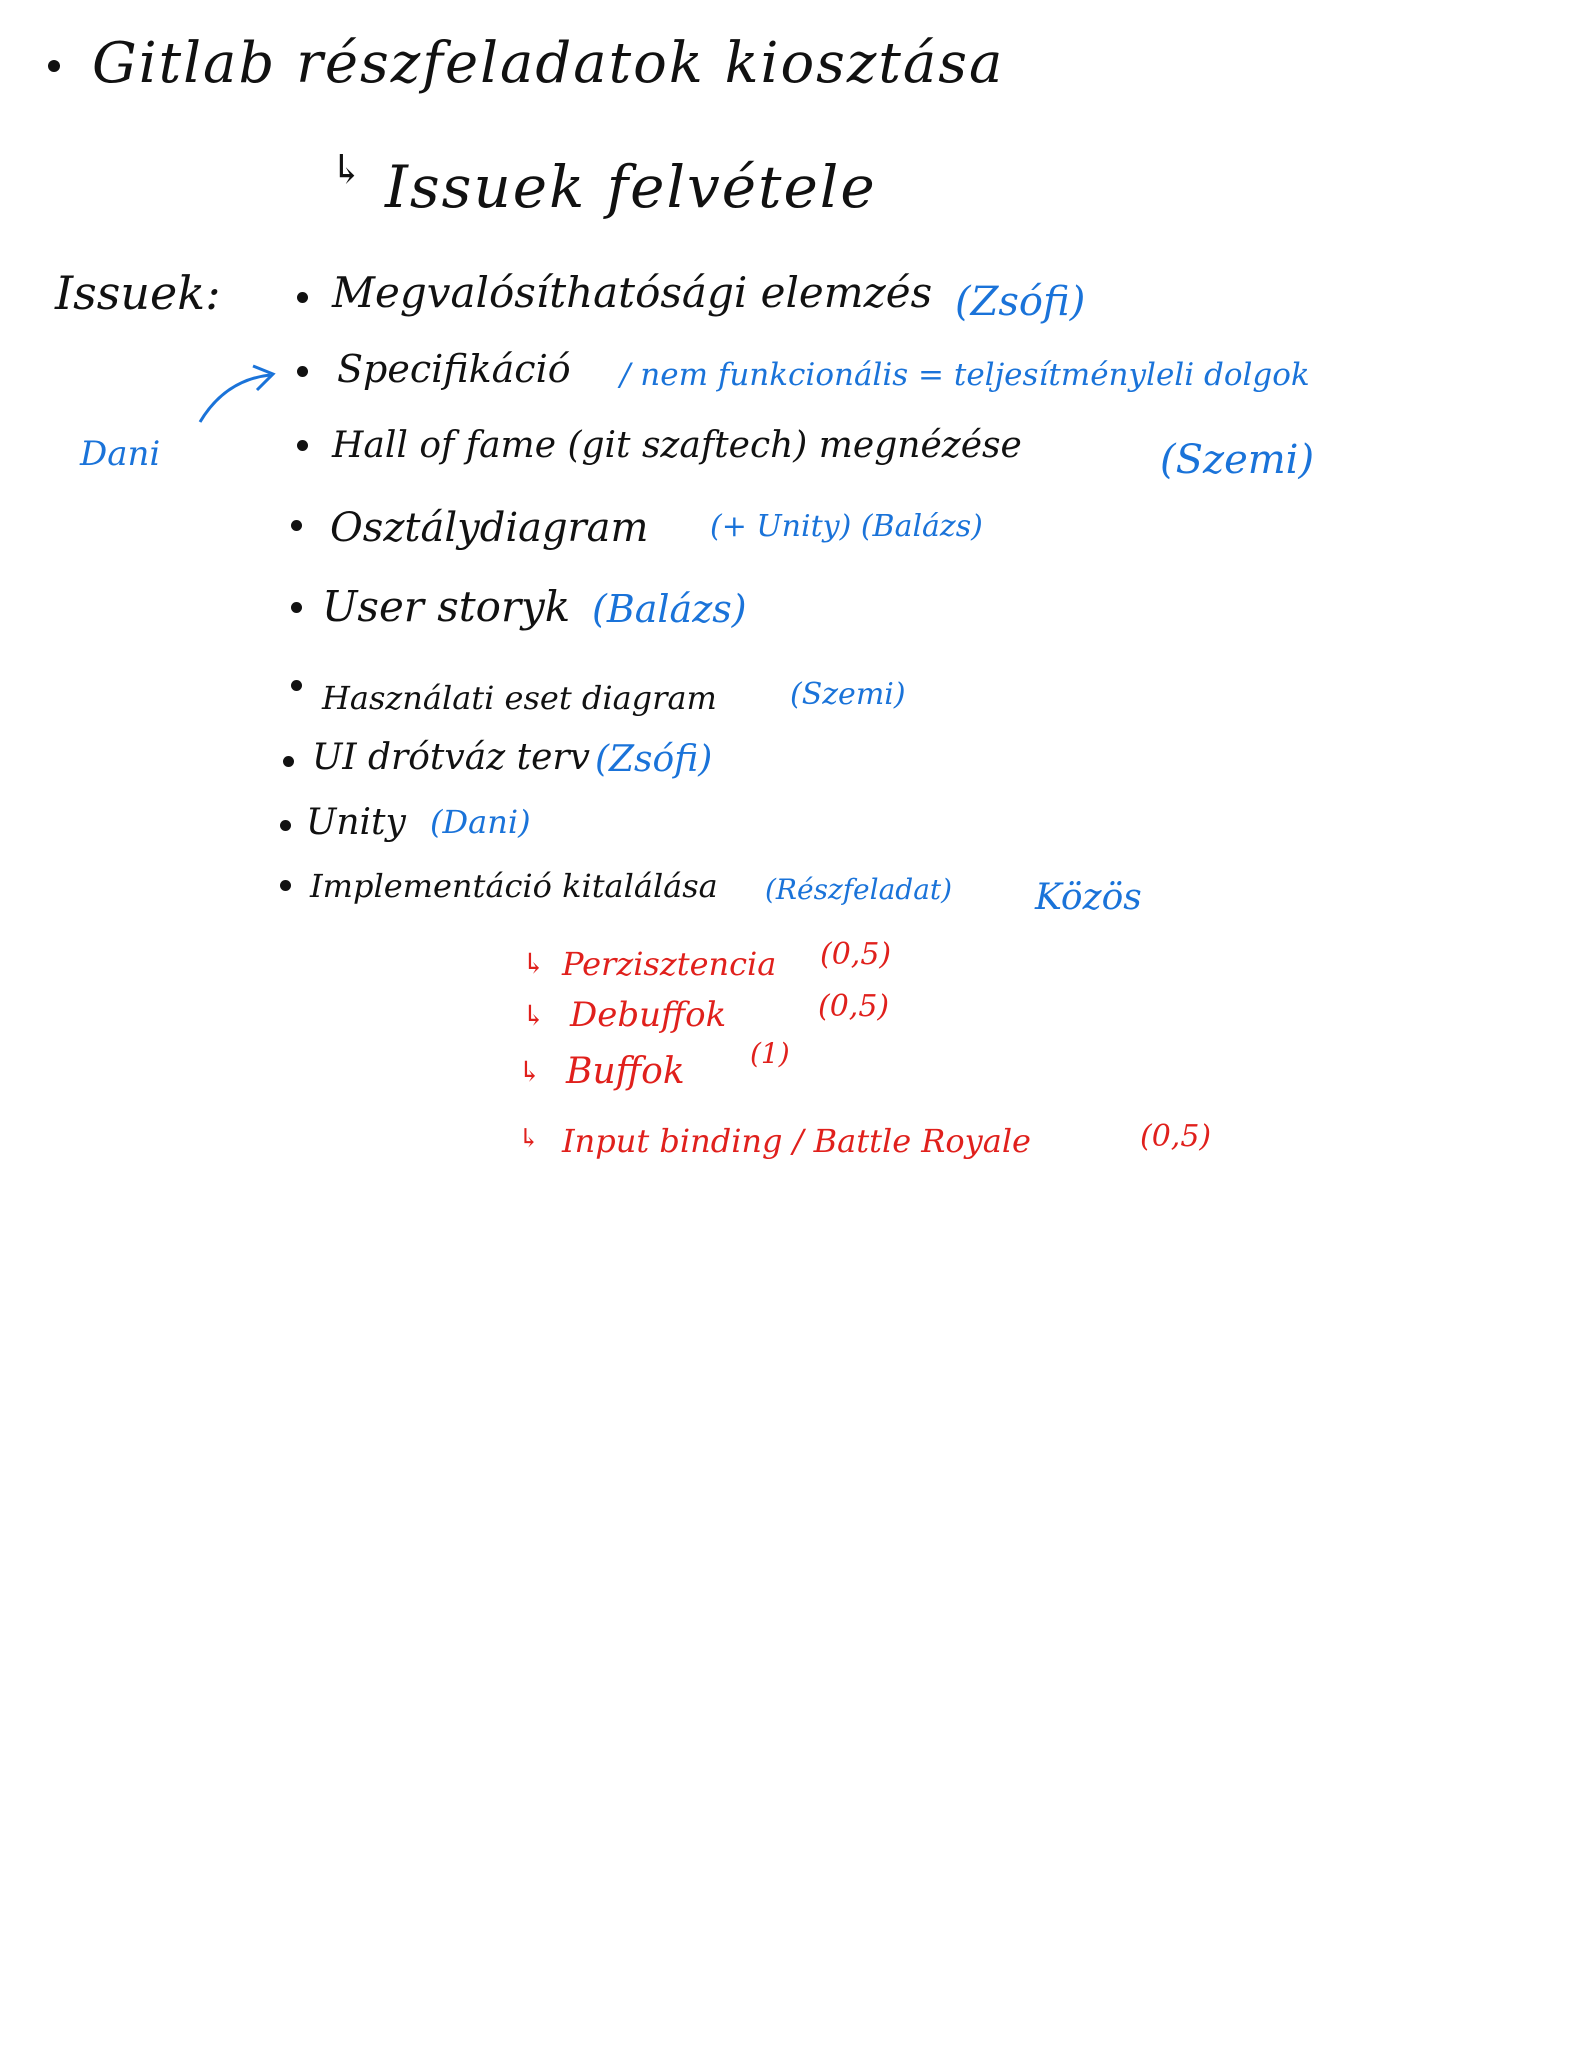 The height and width of the screenshot is (2048, 1586). I want to click on item-assignee: (Balázs), so click(669, 609).